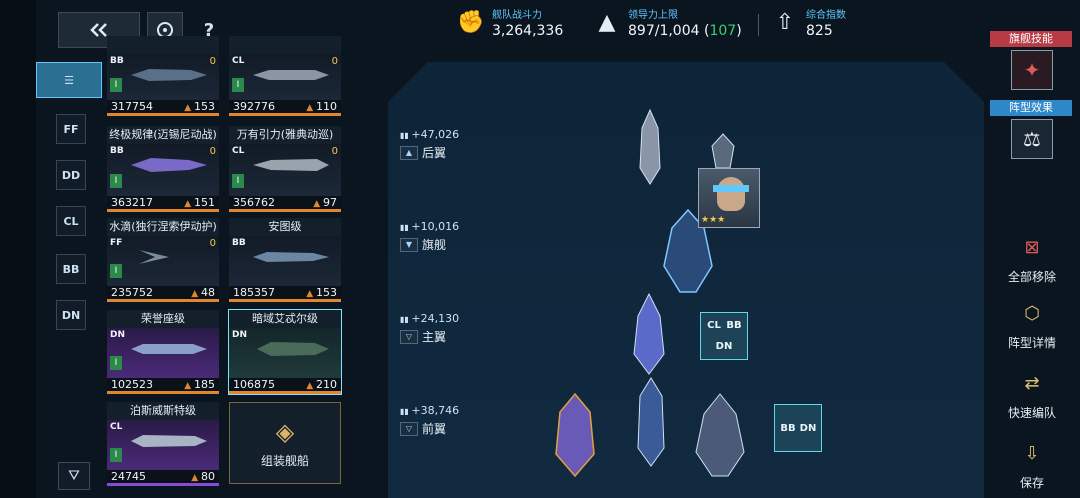  Describe the element at coordinates (1031, 39) in the screenshot. I see `flagship-skill-tag: 旗舰技能` at that location.